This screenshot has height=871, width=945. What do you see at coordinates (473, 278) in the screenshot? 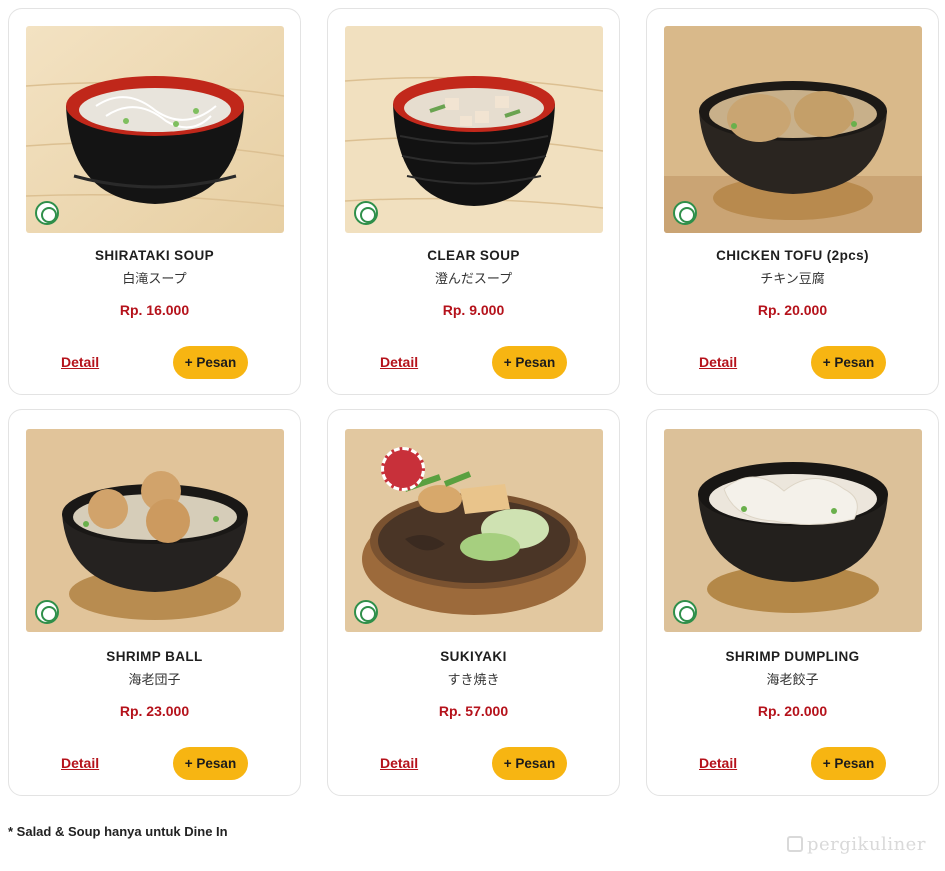
I see `item-japanese-name: 澄んだスープ` at bounding box center [473, 278].